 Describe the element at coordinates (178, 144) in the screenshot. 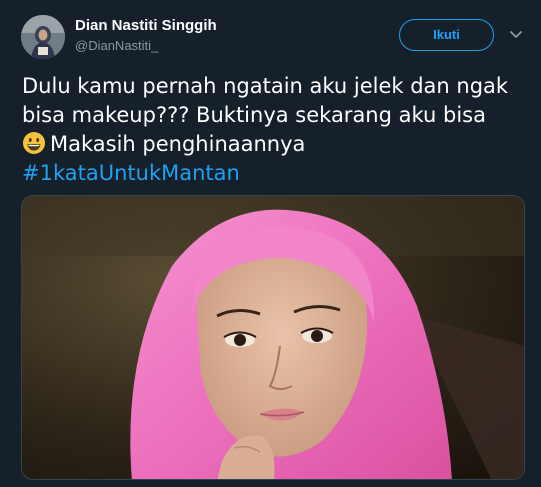

I see `tweet-text-segment: Makasih penghinaannya` at that location.